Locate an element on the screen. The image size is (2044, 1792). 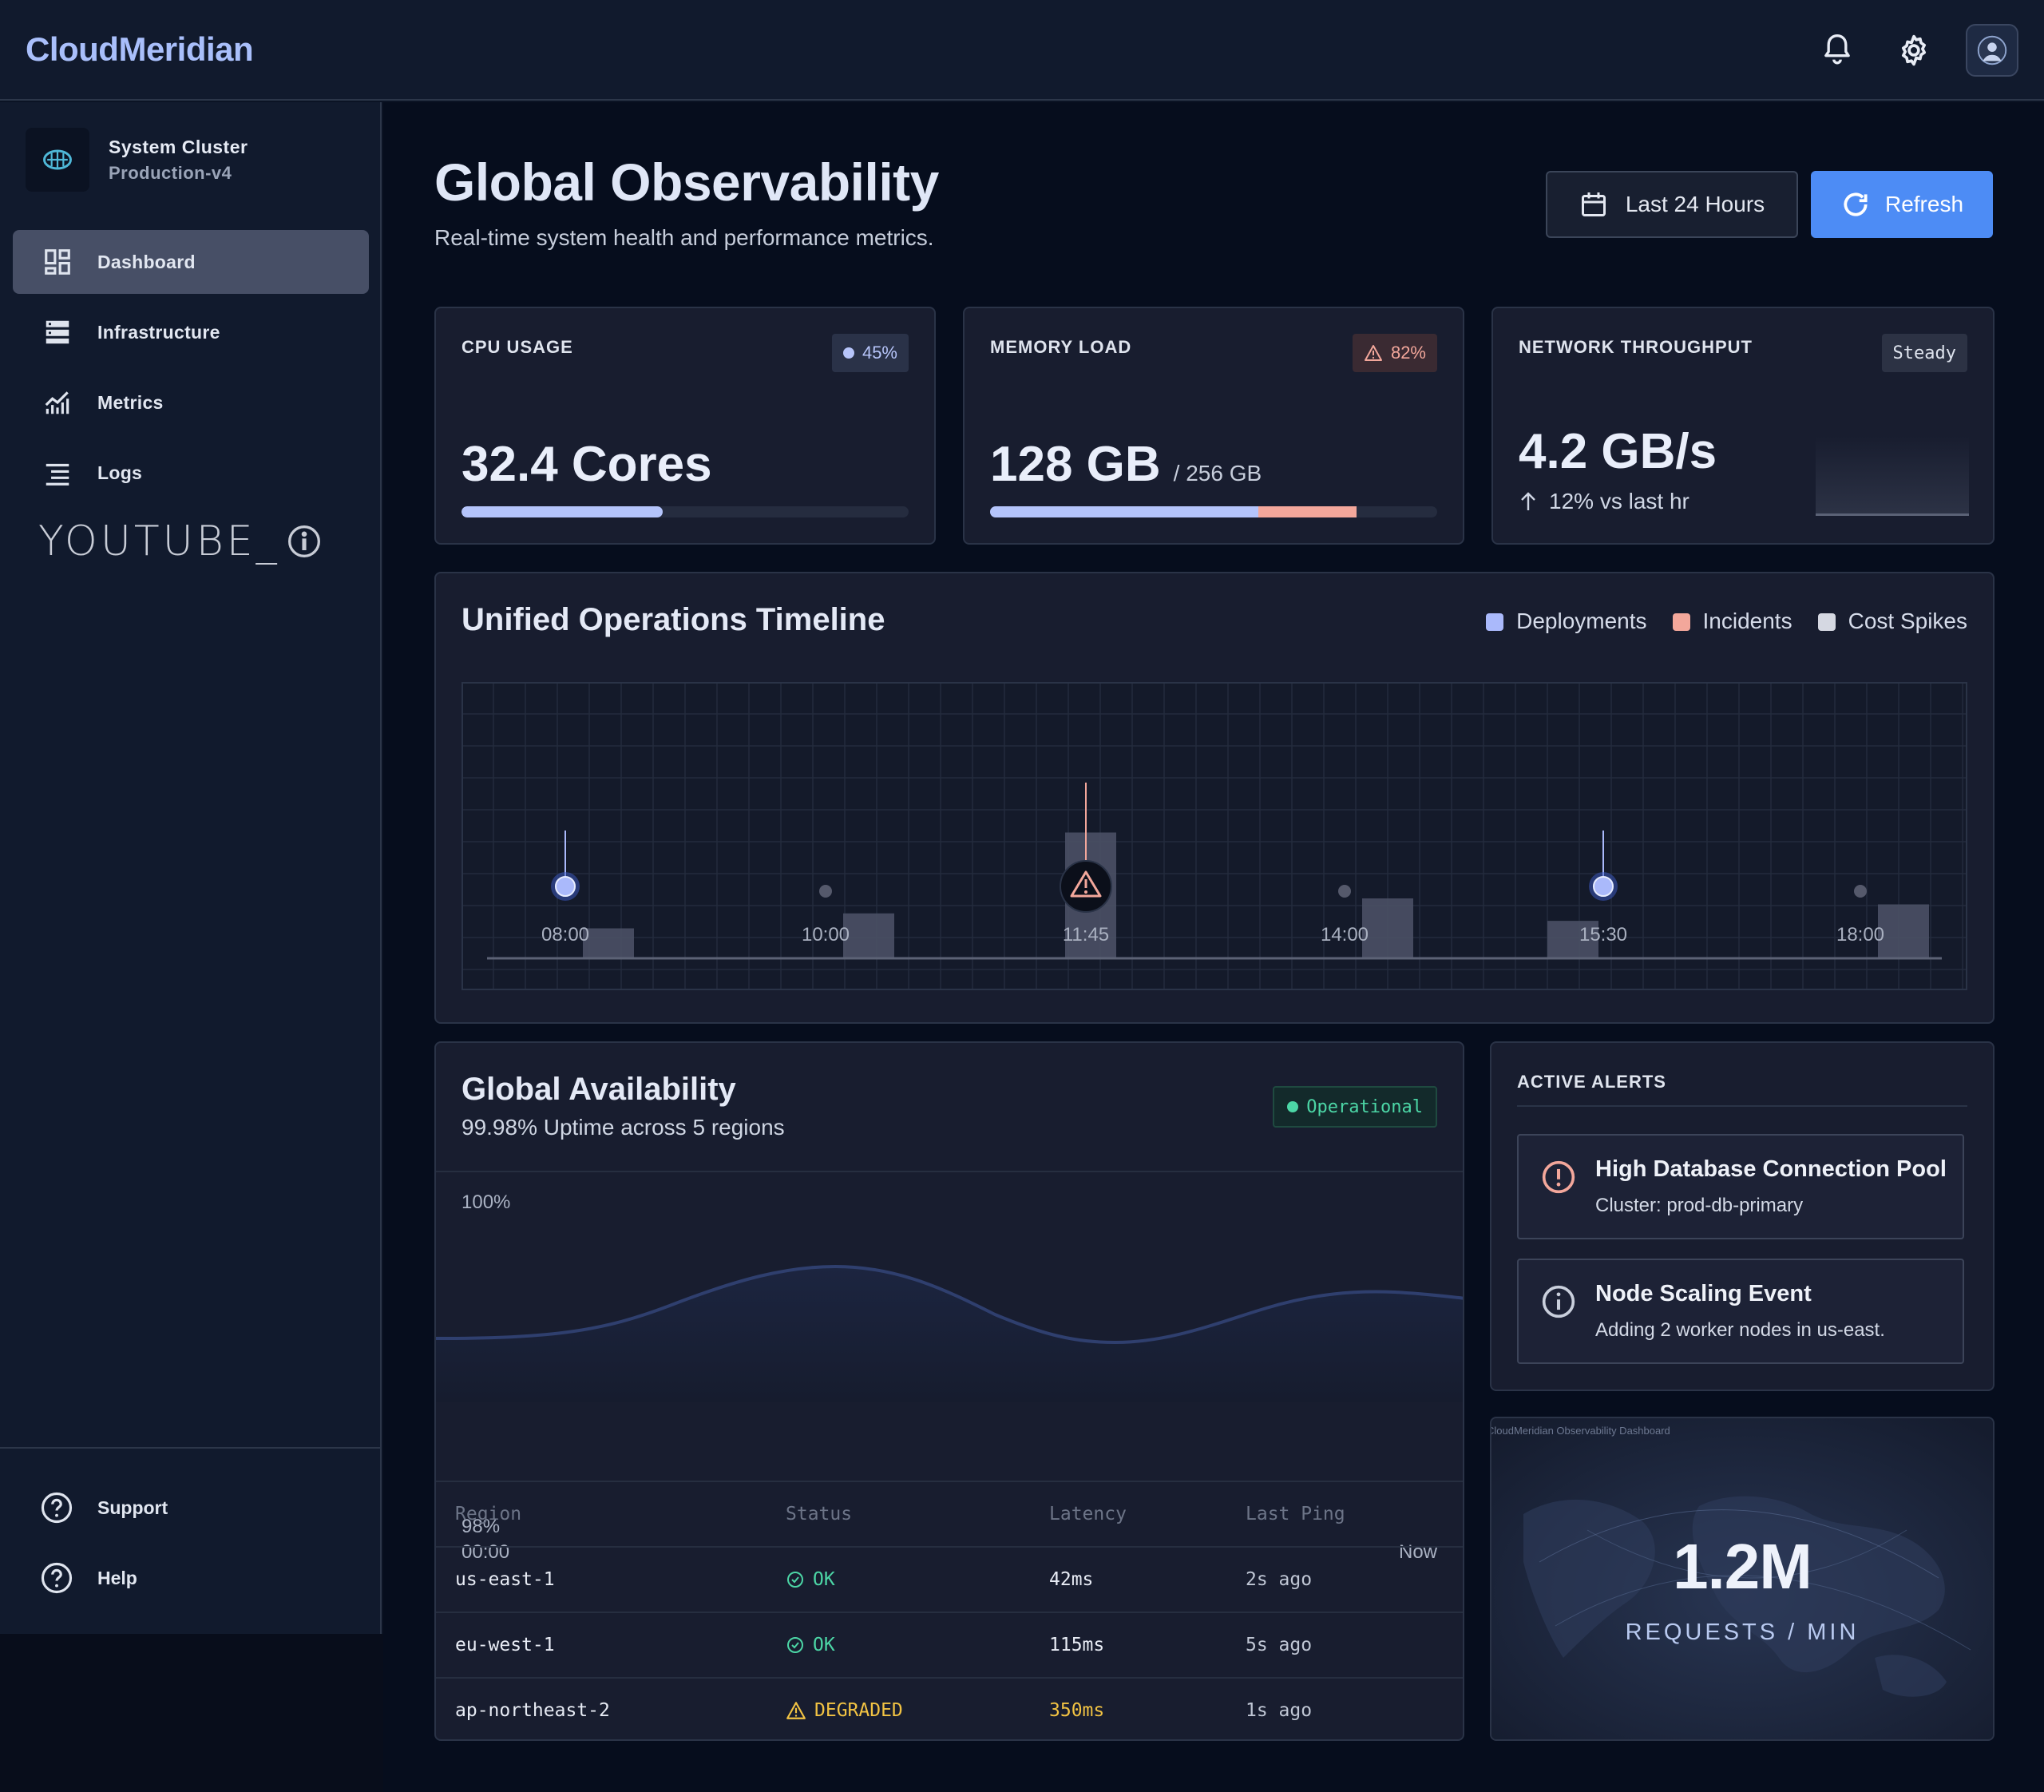
table-row: ap-northeast-2 DEGRADED 350ms 1s ago is located at coordinates (949, 1708).